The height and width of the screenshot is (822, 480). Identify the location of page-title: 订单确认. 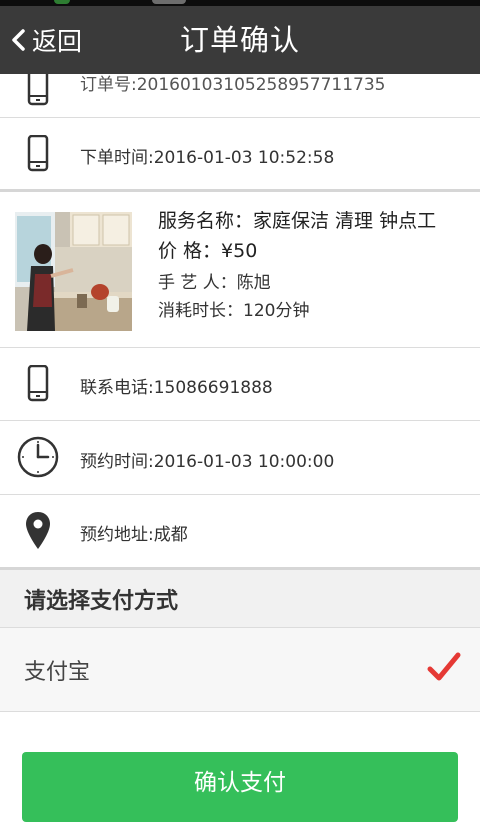
(239, 40).